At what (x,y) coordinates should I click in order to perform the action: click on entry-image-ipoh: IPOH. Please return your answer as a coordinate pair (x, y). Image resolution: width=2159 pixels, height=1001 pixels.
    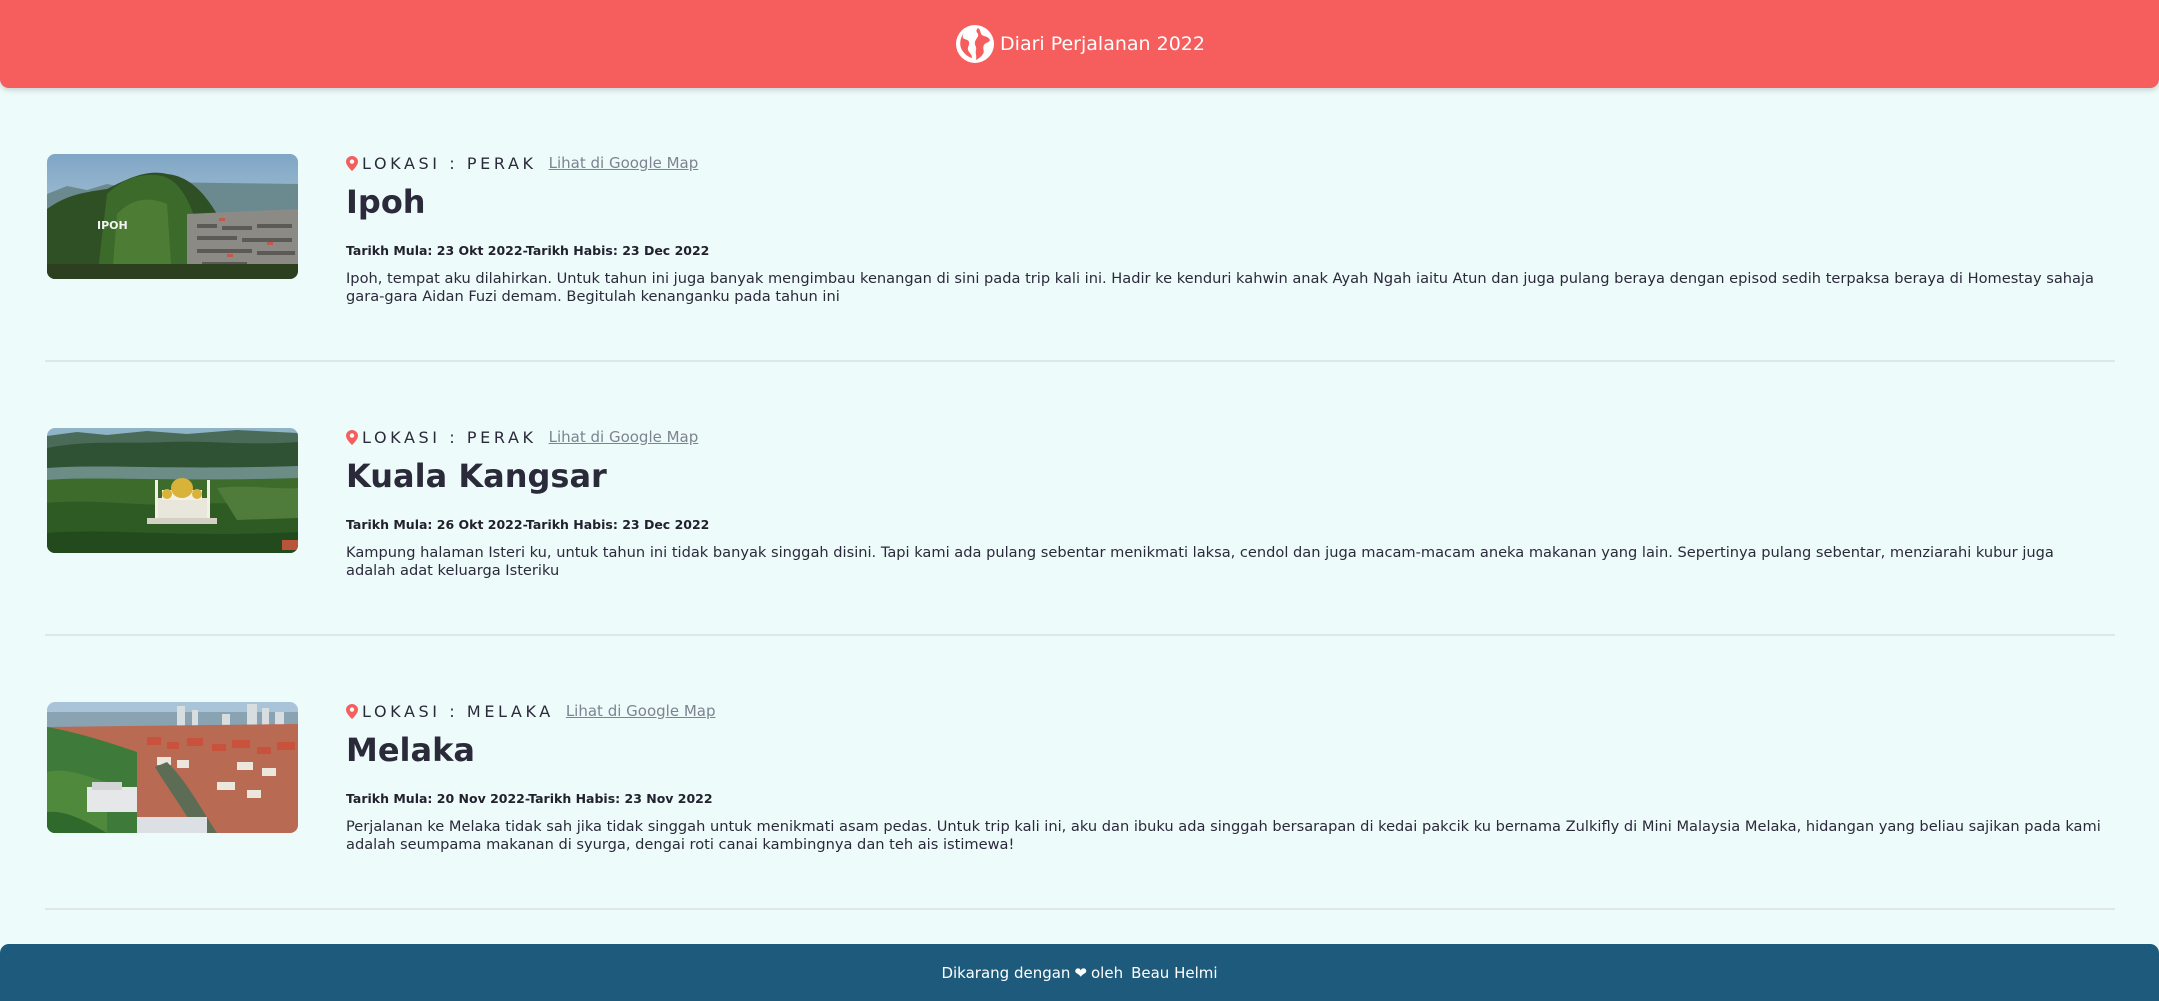
    Looking at the image, I should click on (172, 216).